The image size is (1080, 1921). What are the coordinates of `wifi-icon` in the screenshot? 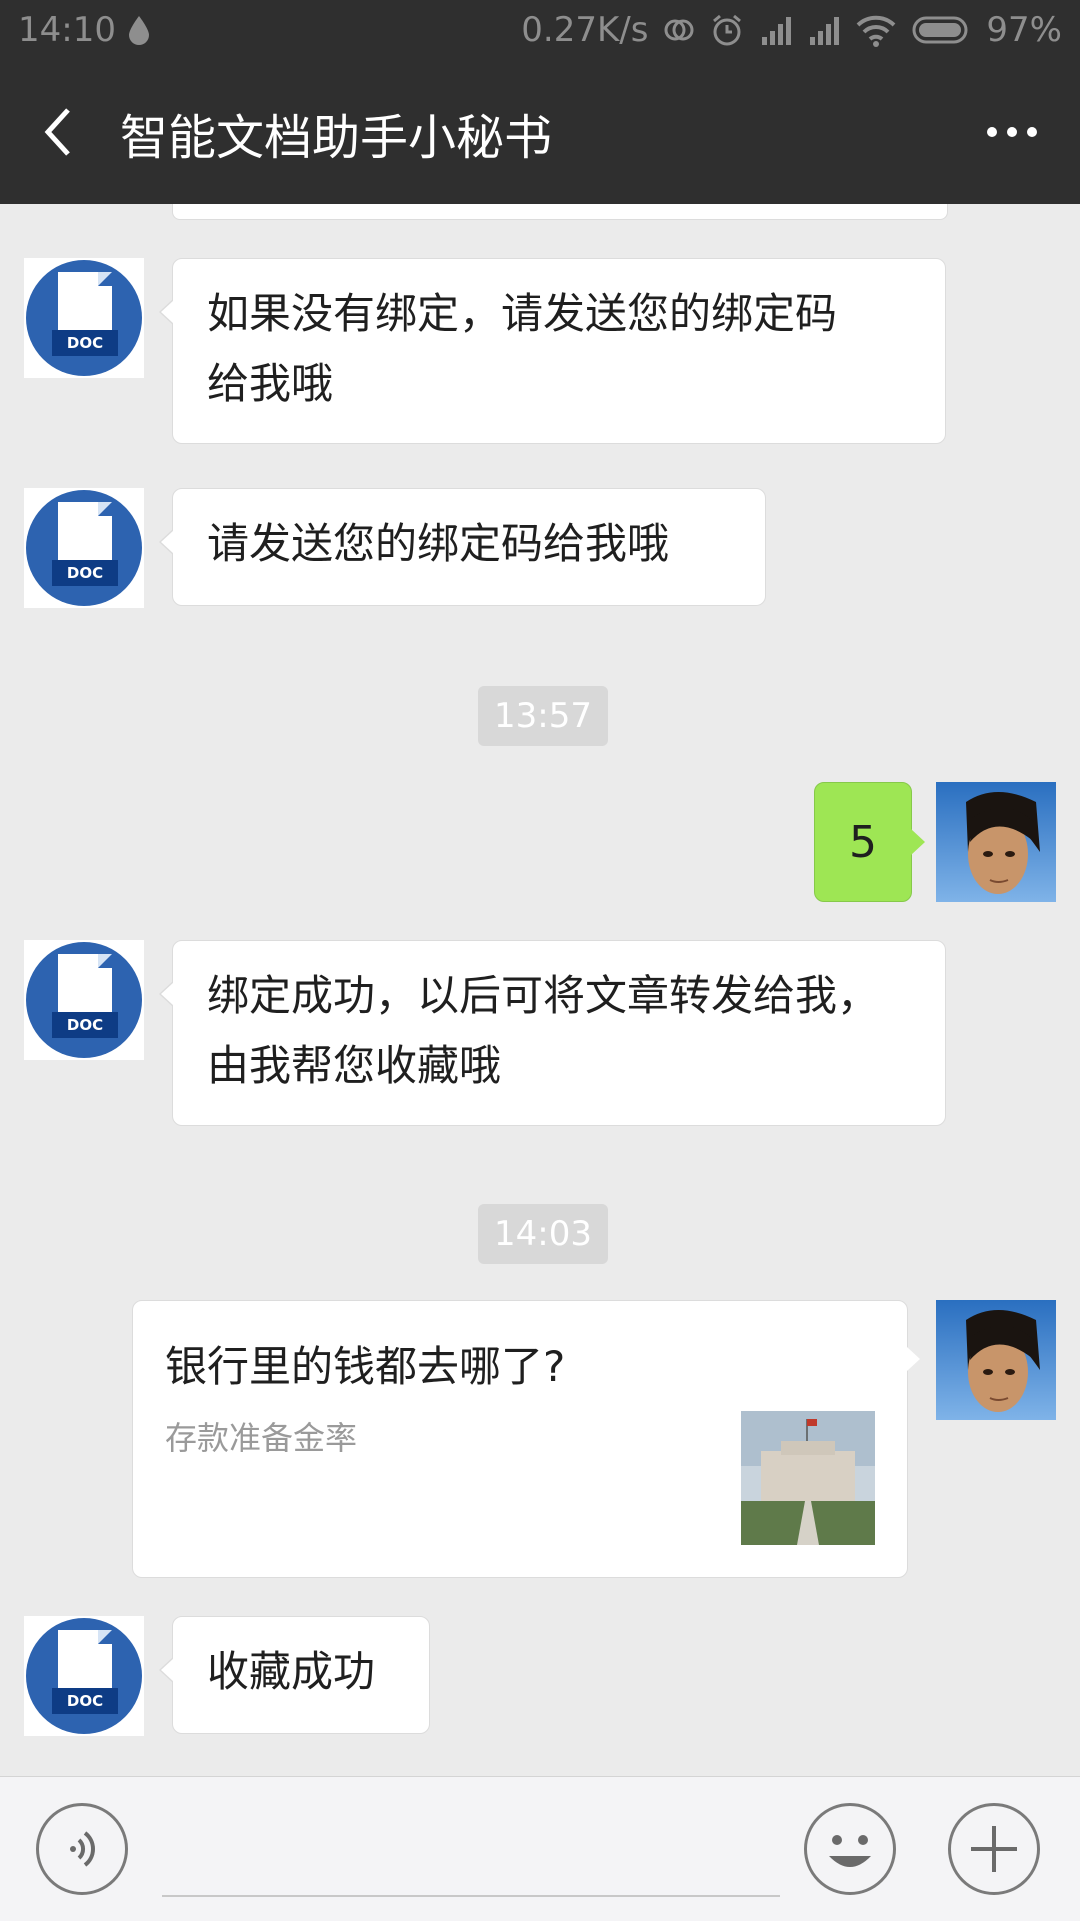 It's located at (876, 31).